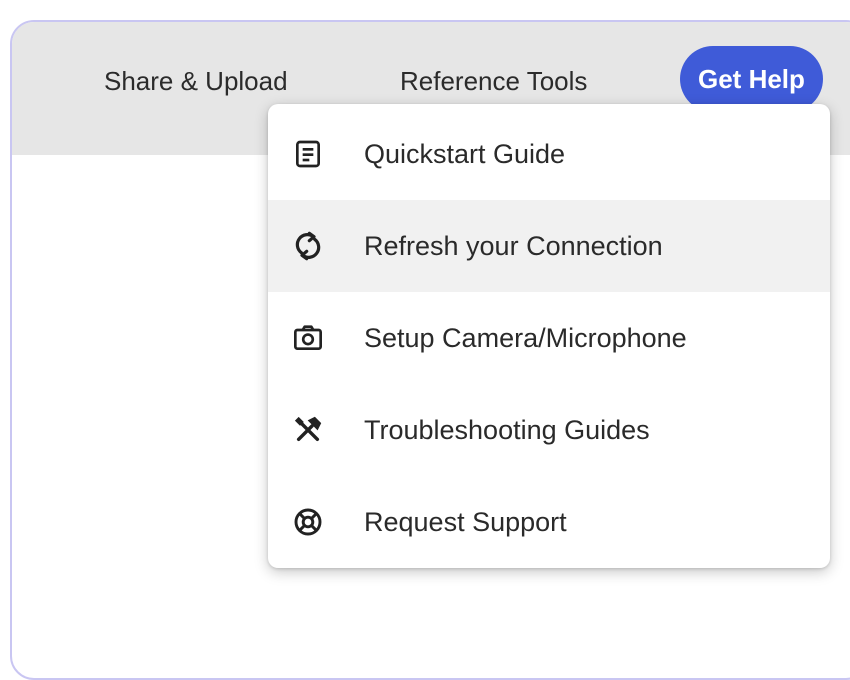 The image size is (850, 680). Describe the element at coordinates (525, 337) in the screenshot. I see `menu-item-label: Setup Camera/Microphone` at that location.